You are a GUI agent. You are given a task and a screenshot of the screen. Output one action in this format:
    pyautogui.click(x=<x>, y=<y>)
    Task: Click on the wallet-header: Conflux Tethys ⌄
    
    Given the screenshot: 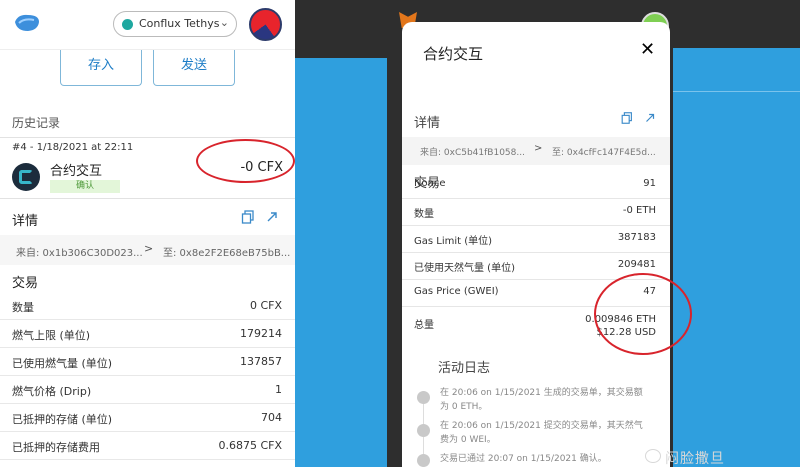 What is the action you would take?
    pyautogui.click(x=147, y=25)
    